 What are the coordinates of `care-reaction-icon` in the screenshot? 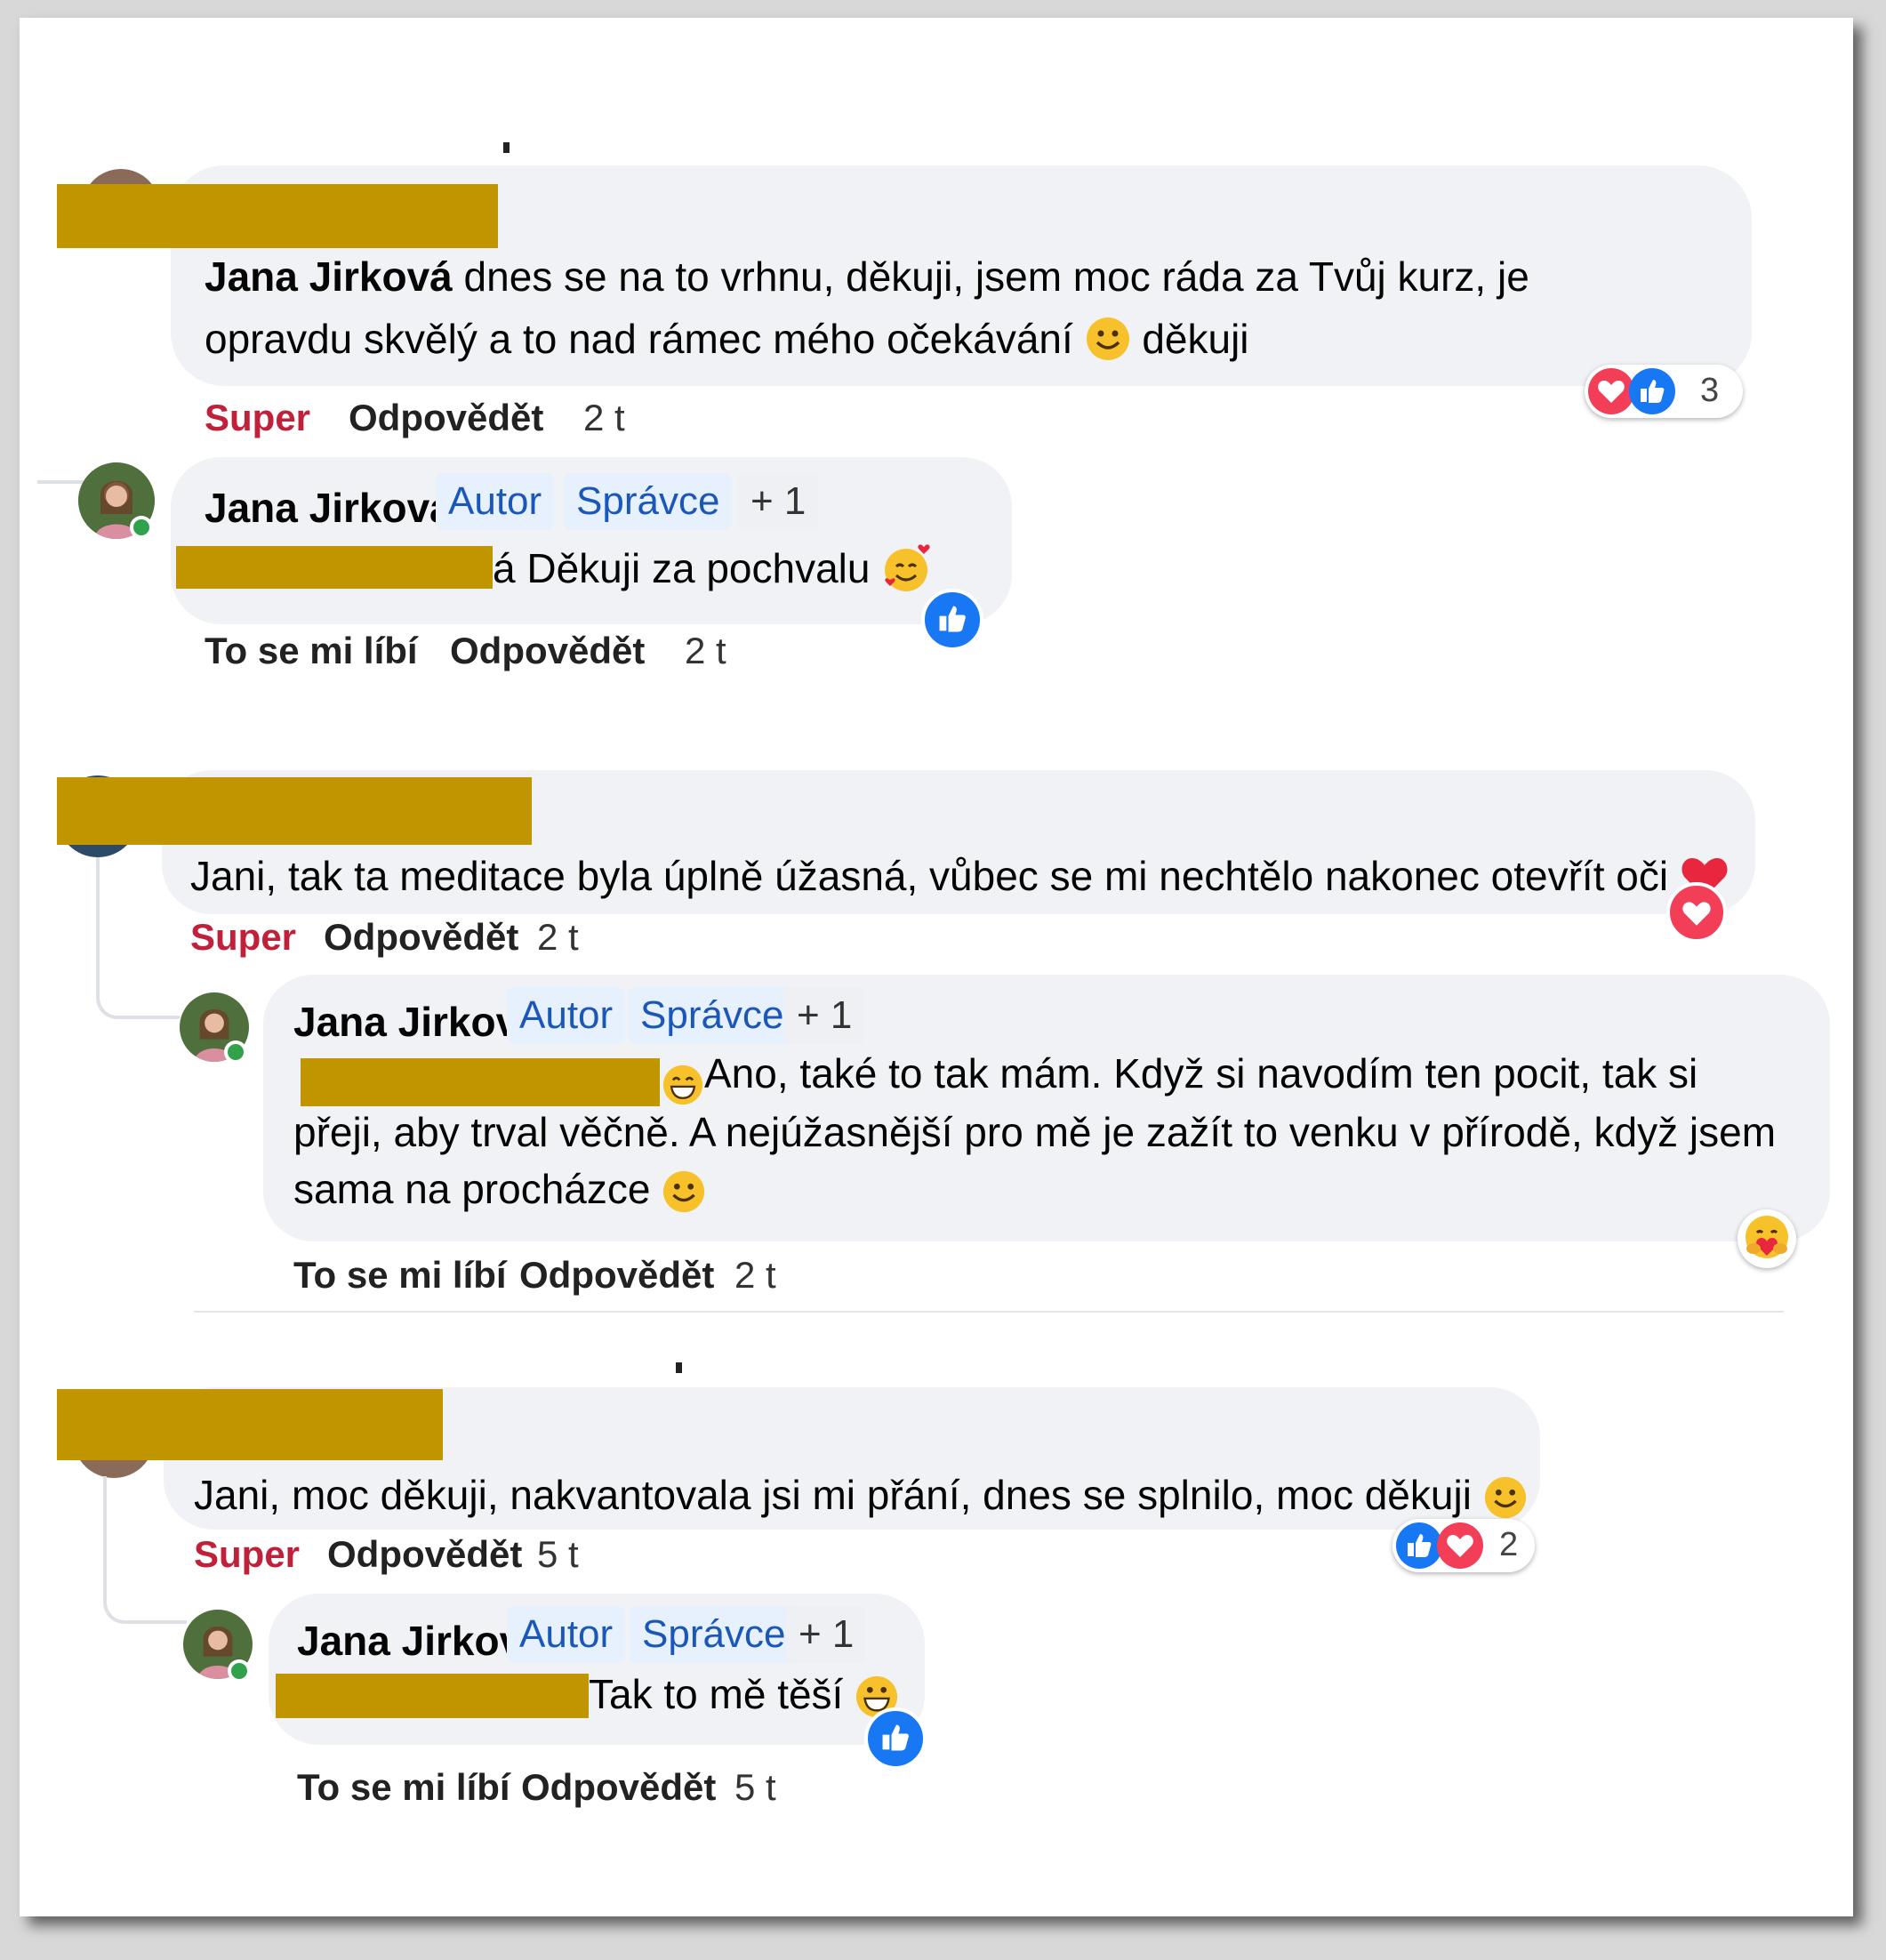 It's located at (1767, 1238).